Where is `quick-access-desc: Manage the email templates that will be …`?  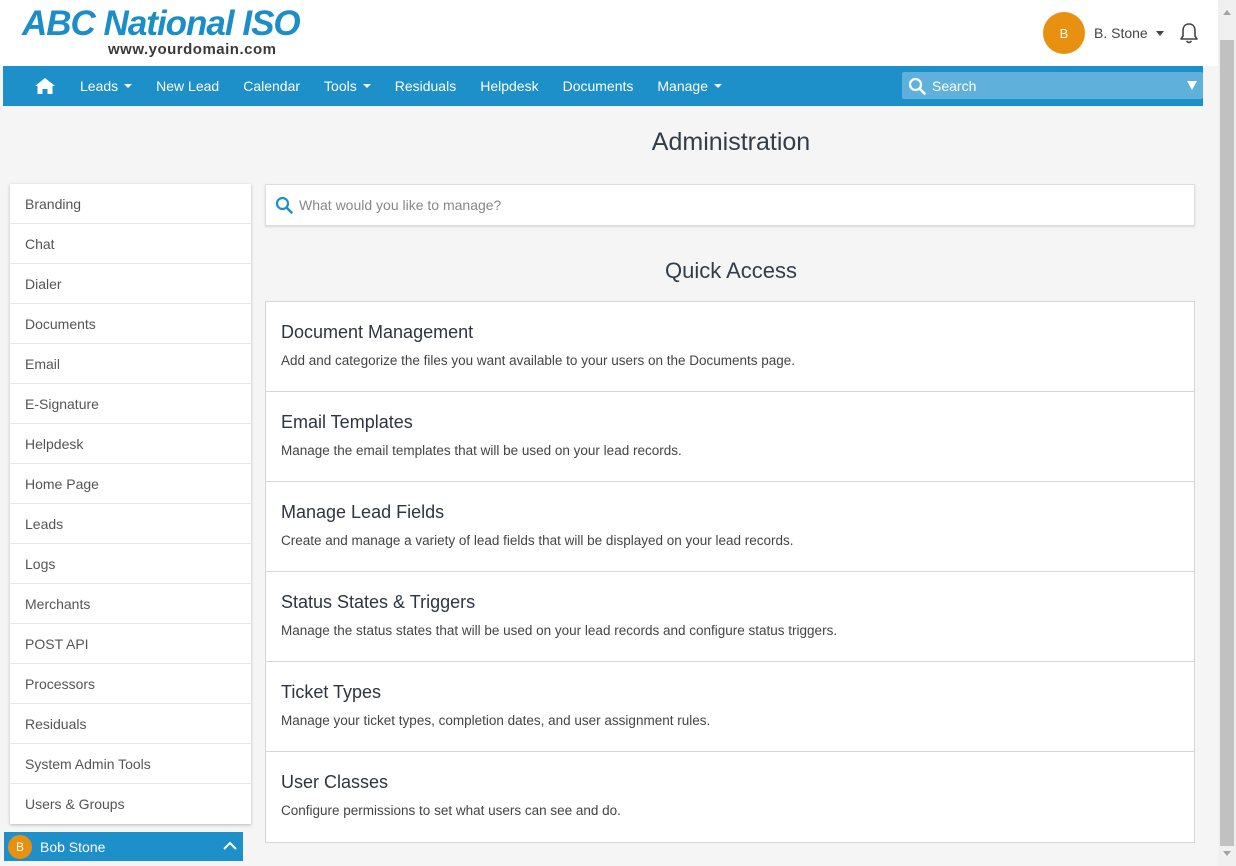
quick-access-desc: Manage the email templates that will be … is located at coordinates (481, 450).